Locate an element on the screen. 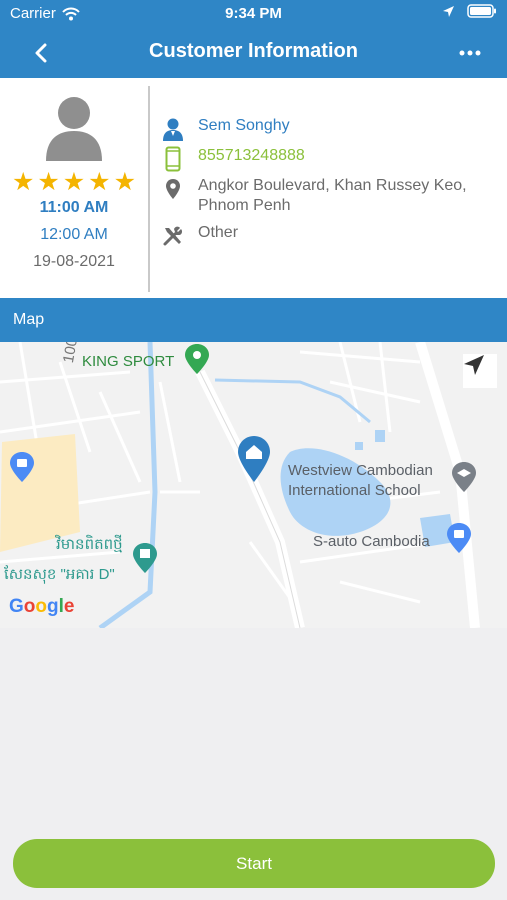  more-dots-icon is located at coordinates (470, 53).